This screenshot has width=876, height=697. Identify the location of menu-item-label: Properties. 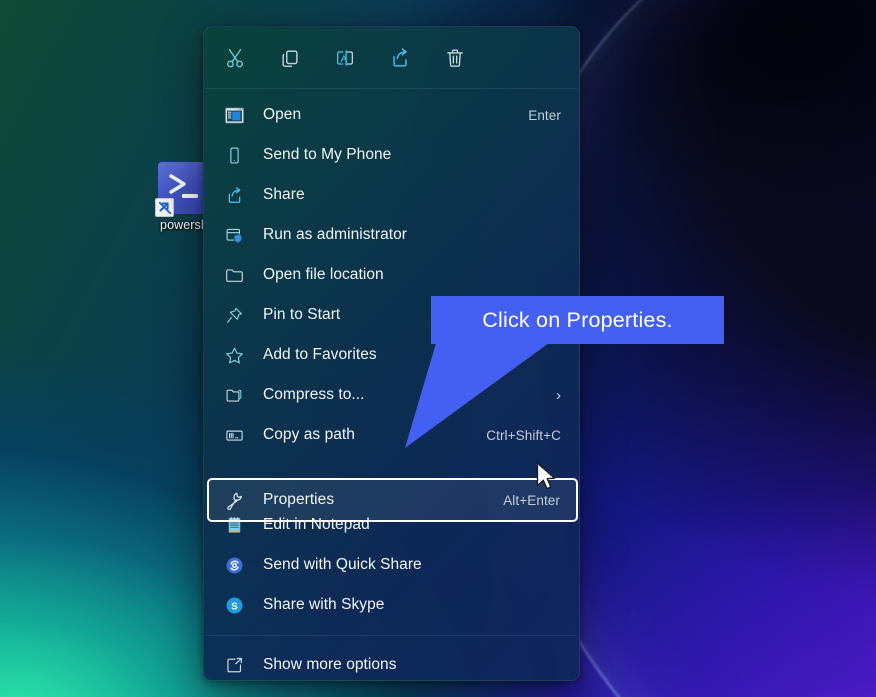
(299, 499).